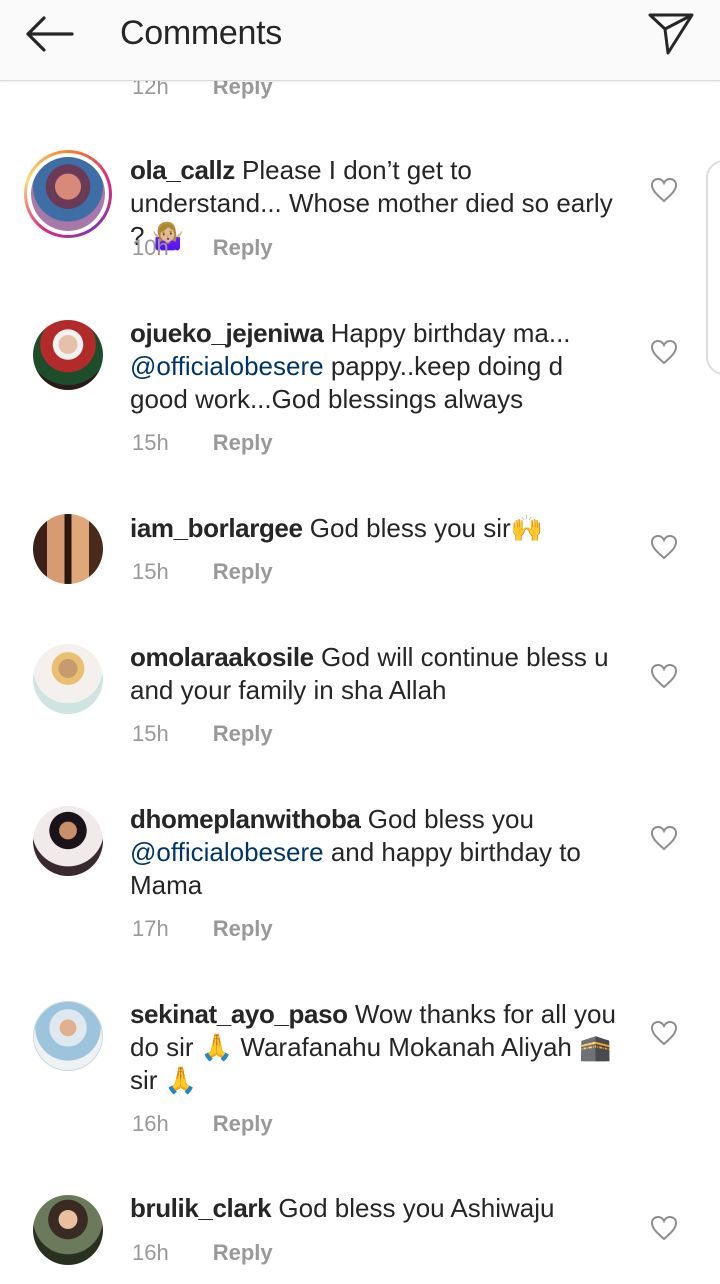 This screenshot has height=1284, width=720. What do you see at coordinates (416, 1208) in the screenshot?
I see `comment-message: God bless you Ashiwaju` at bounding box center [416, 1208].